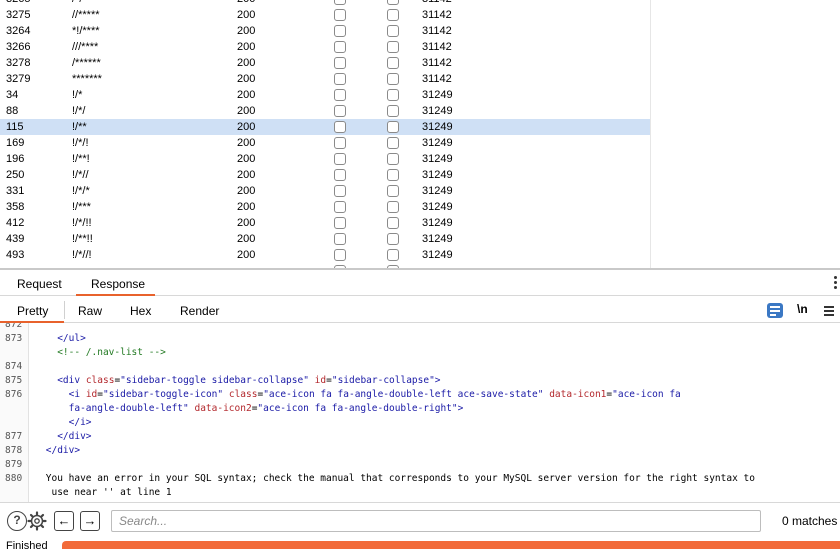 The height and width of the screenshot is (549, 840). Describe the element at coordinates (15, 143) in the screenshot. I see `request-id-cell: 169` at that location.